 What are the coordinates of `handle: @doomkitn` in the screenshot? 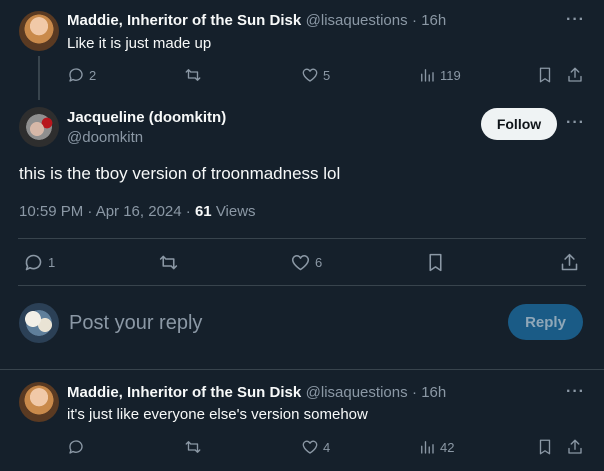 It's located at (105, 137).